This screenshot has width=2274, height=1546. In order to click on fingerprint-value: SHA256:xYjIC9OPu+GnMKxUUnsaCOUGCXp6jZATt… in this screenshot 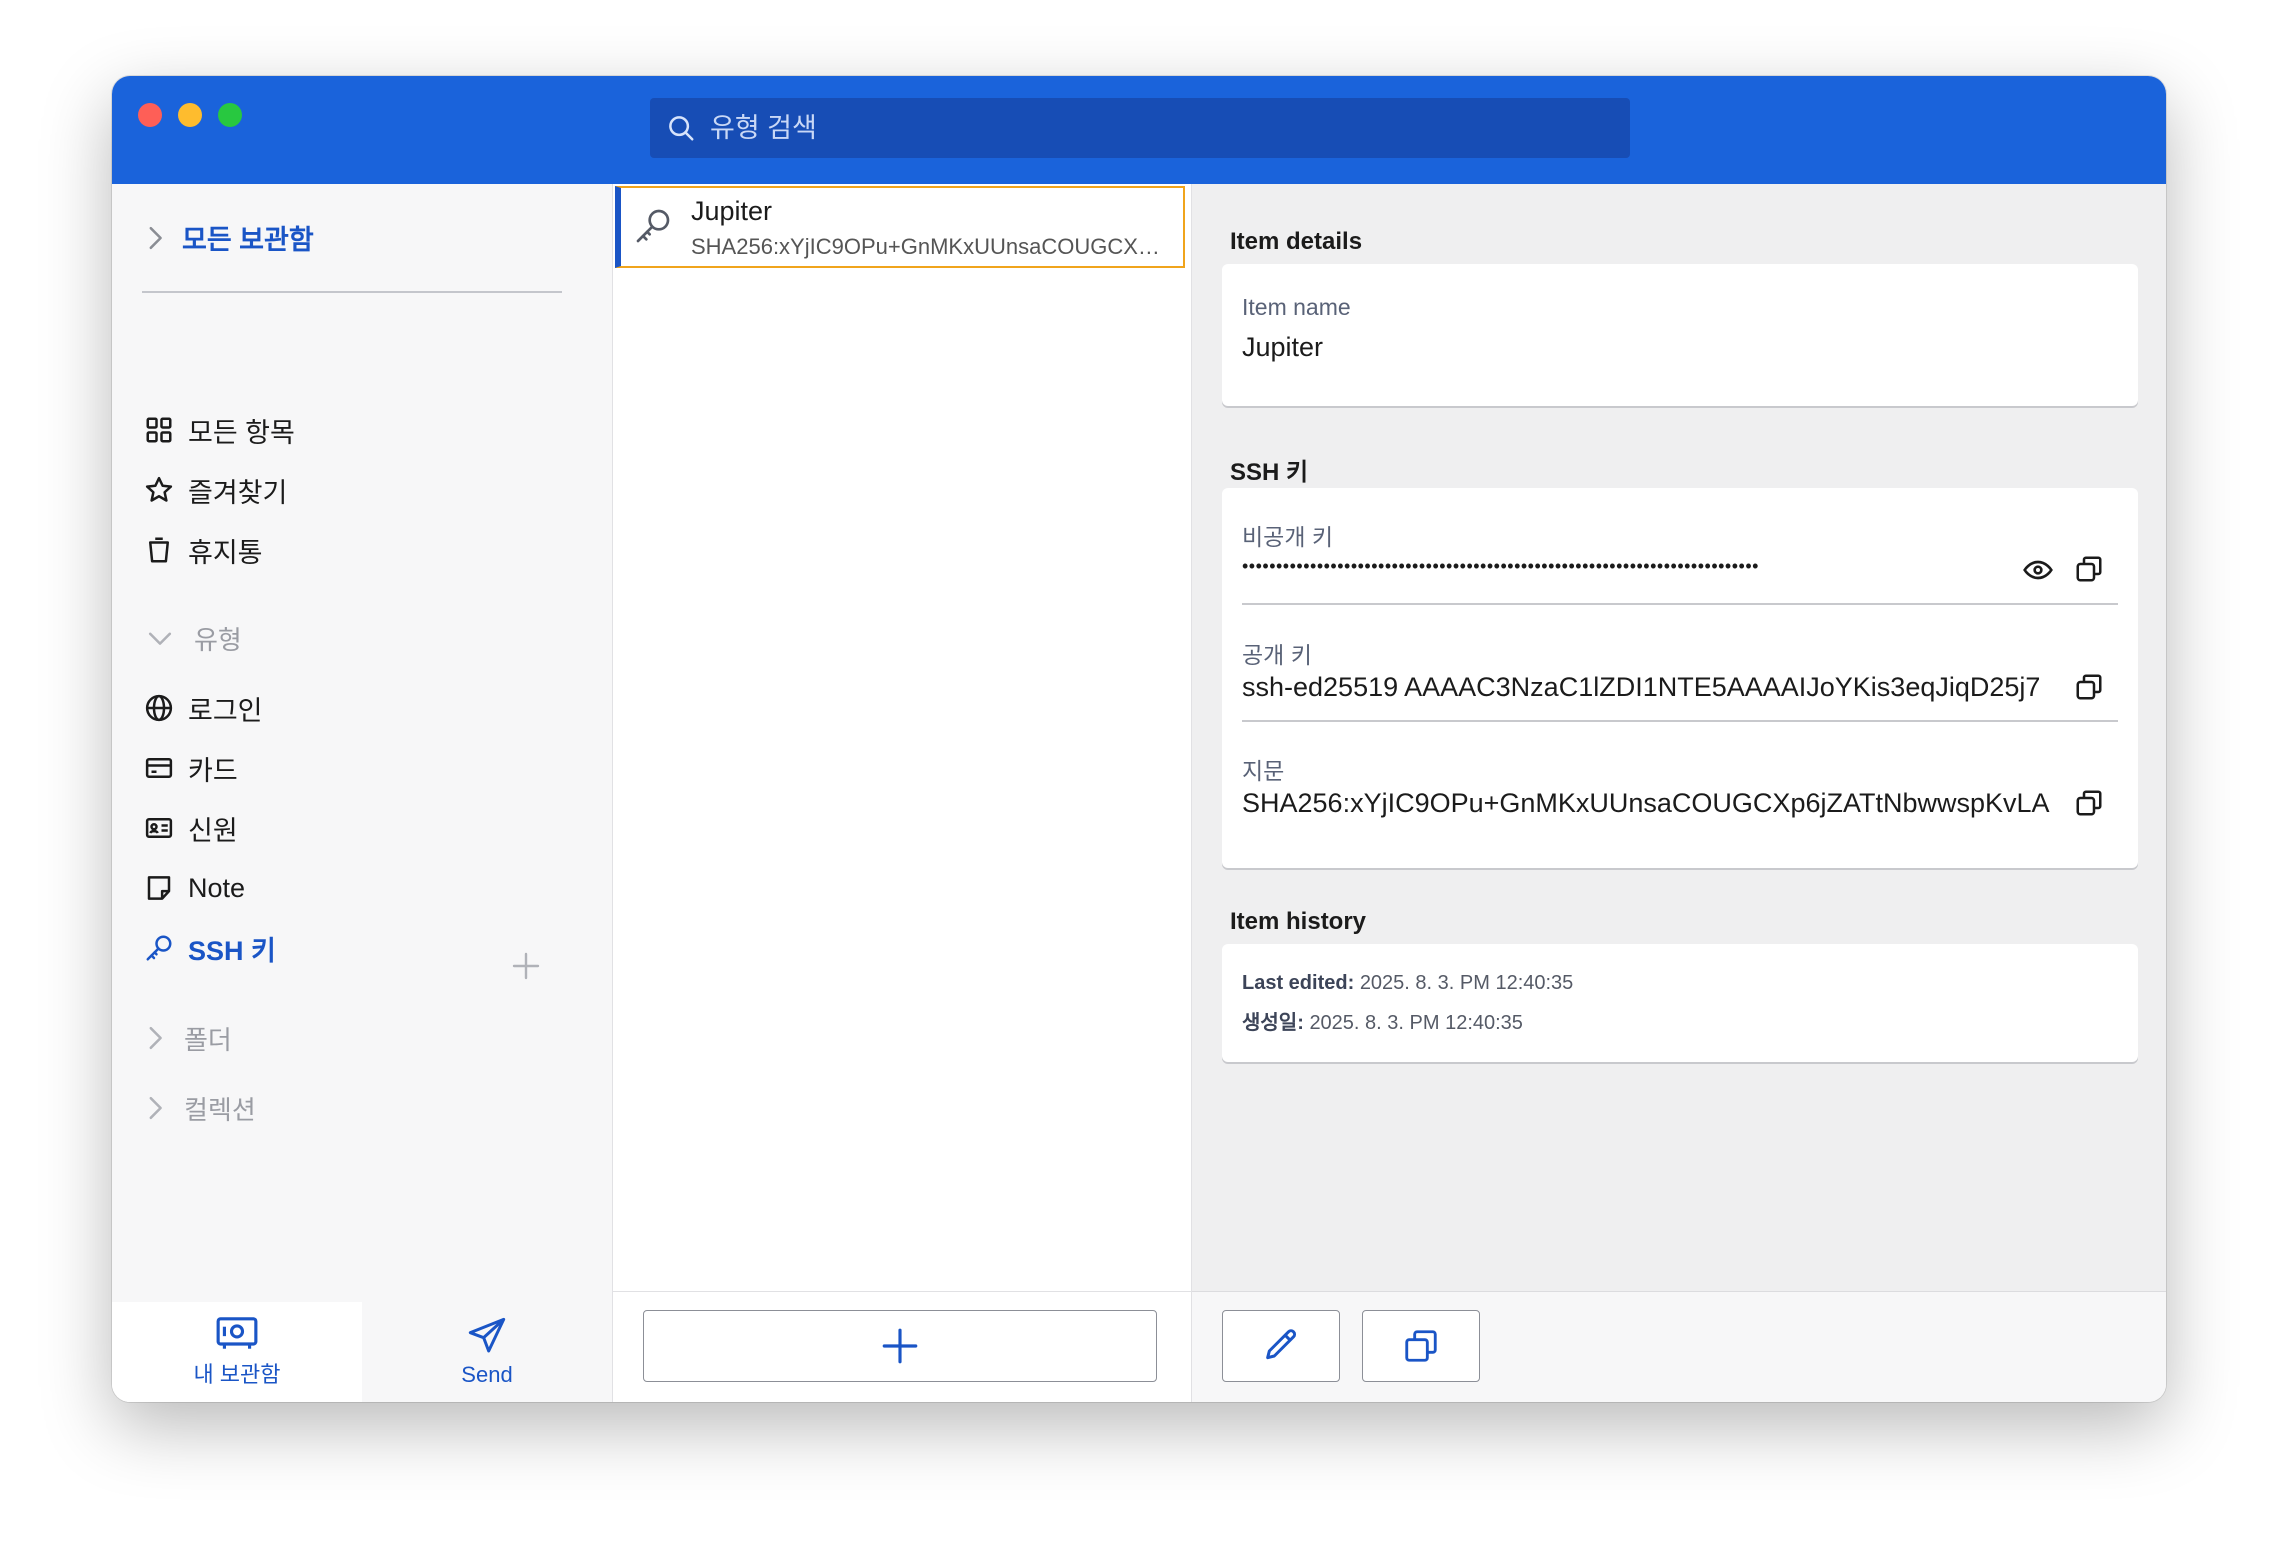, I will do `click(1646, 803)`.